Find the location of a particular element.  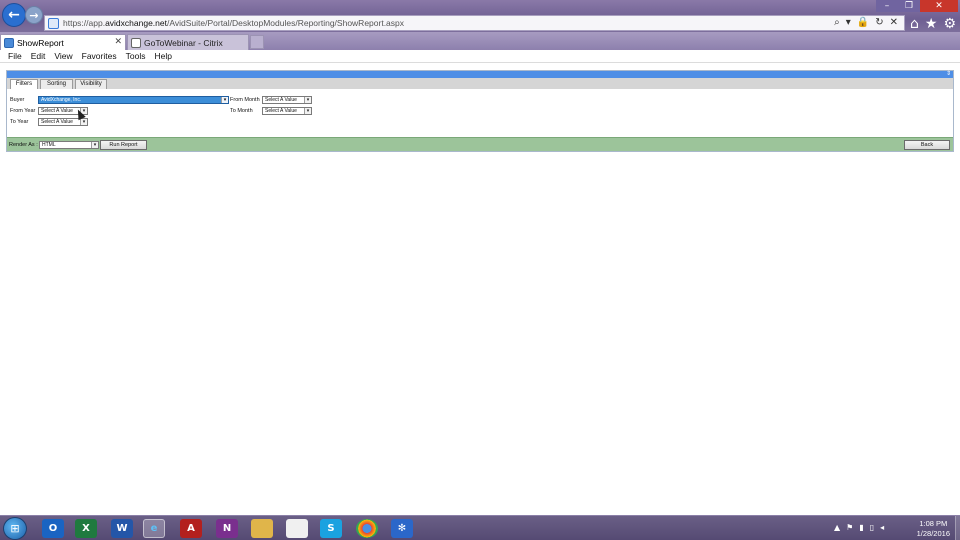

clock-date: 1/28/2016 is located at coordinates (933, 533).